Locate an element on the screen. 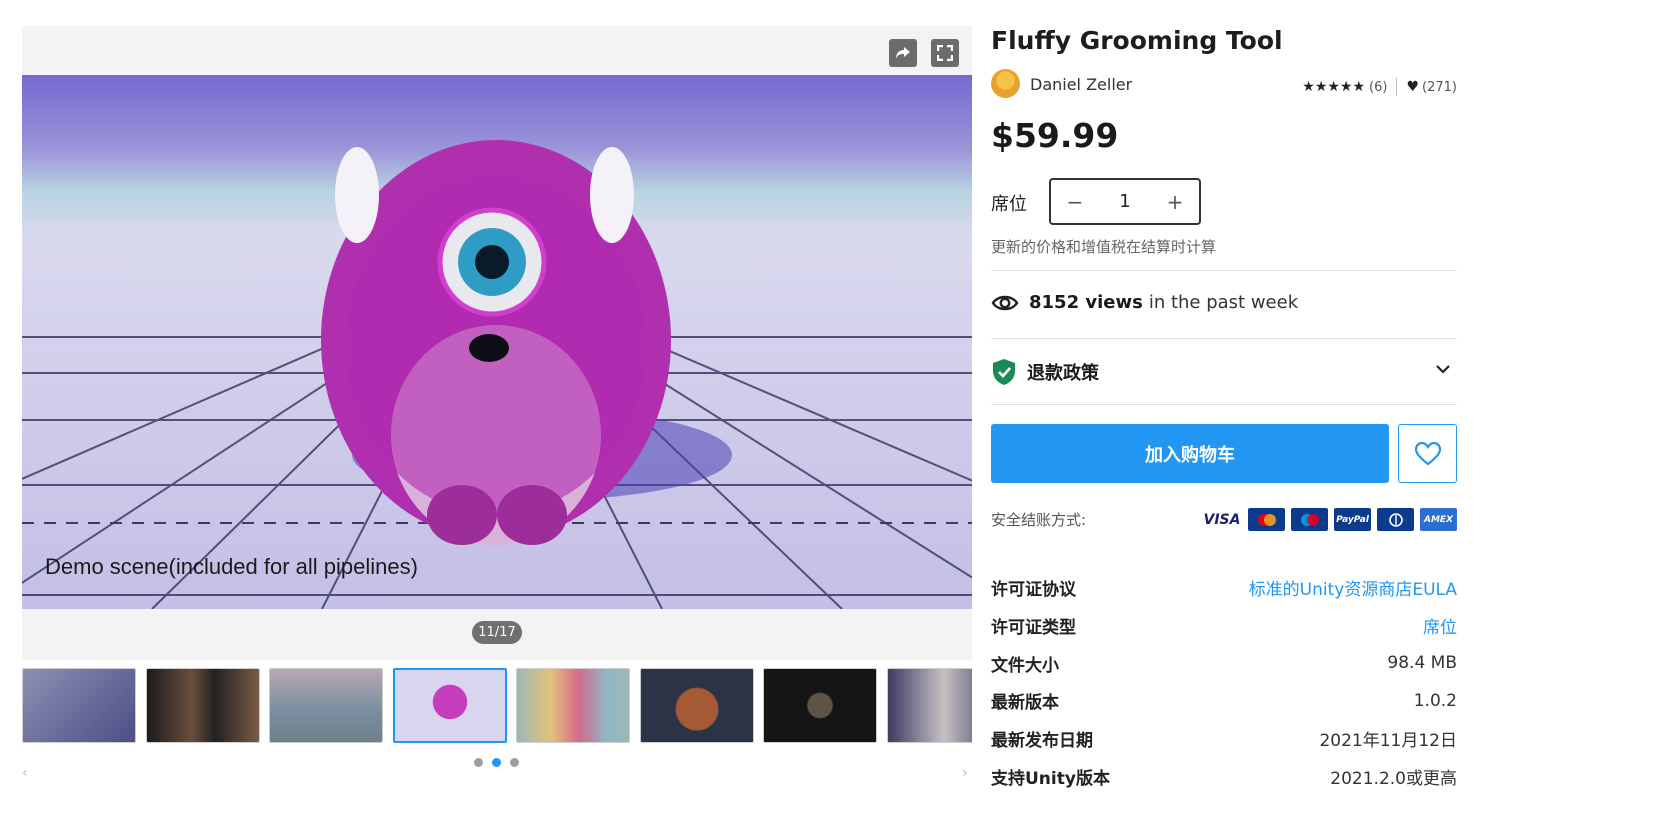 The width and height of the screenshot is (1680, 829). rating-summary: ★★★★★ (6) ♥ (271) is located at coordinates (1379, 87).